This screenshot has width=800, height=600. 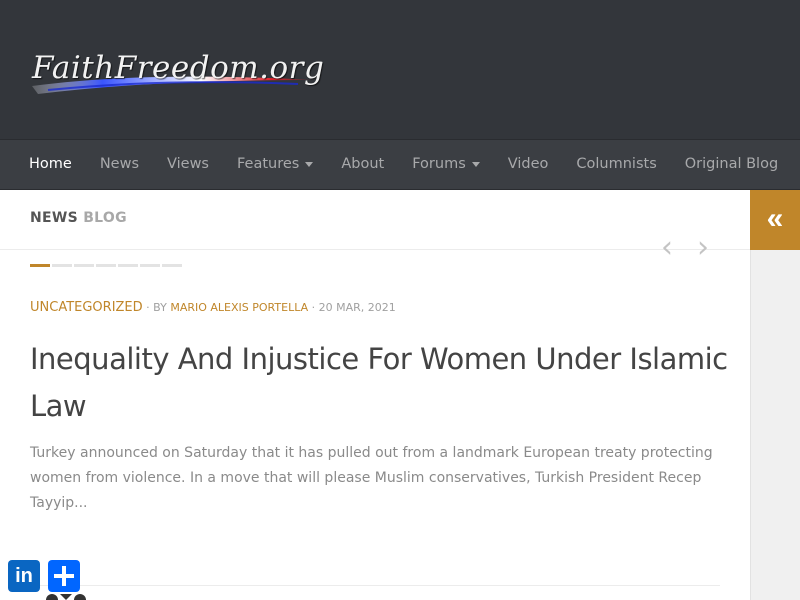 What do you see at coordinates (239, 307) in the screenshot?
I see `post-author-link: MARIO ALEXIS PORTELLA` at bounding box center [239, 307].